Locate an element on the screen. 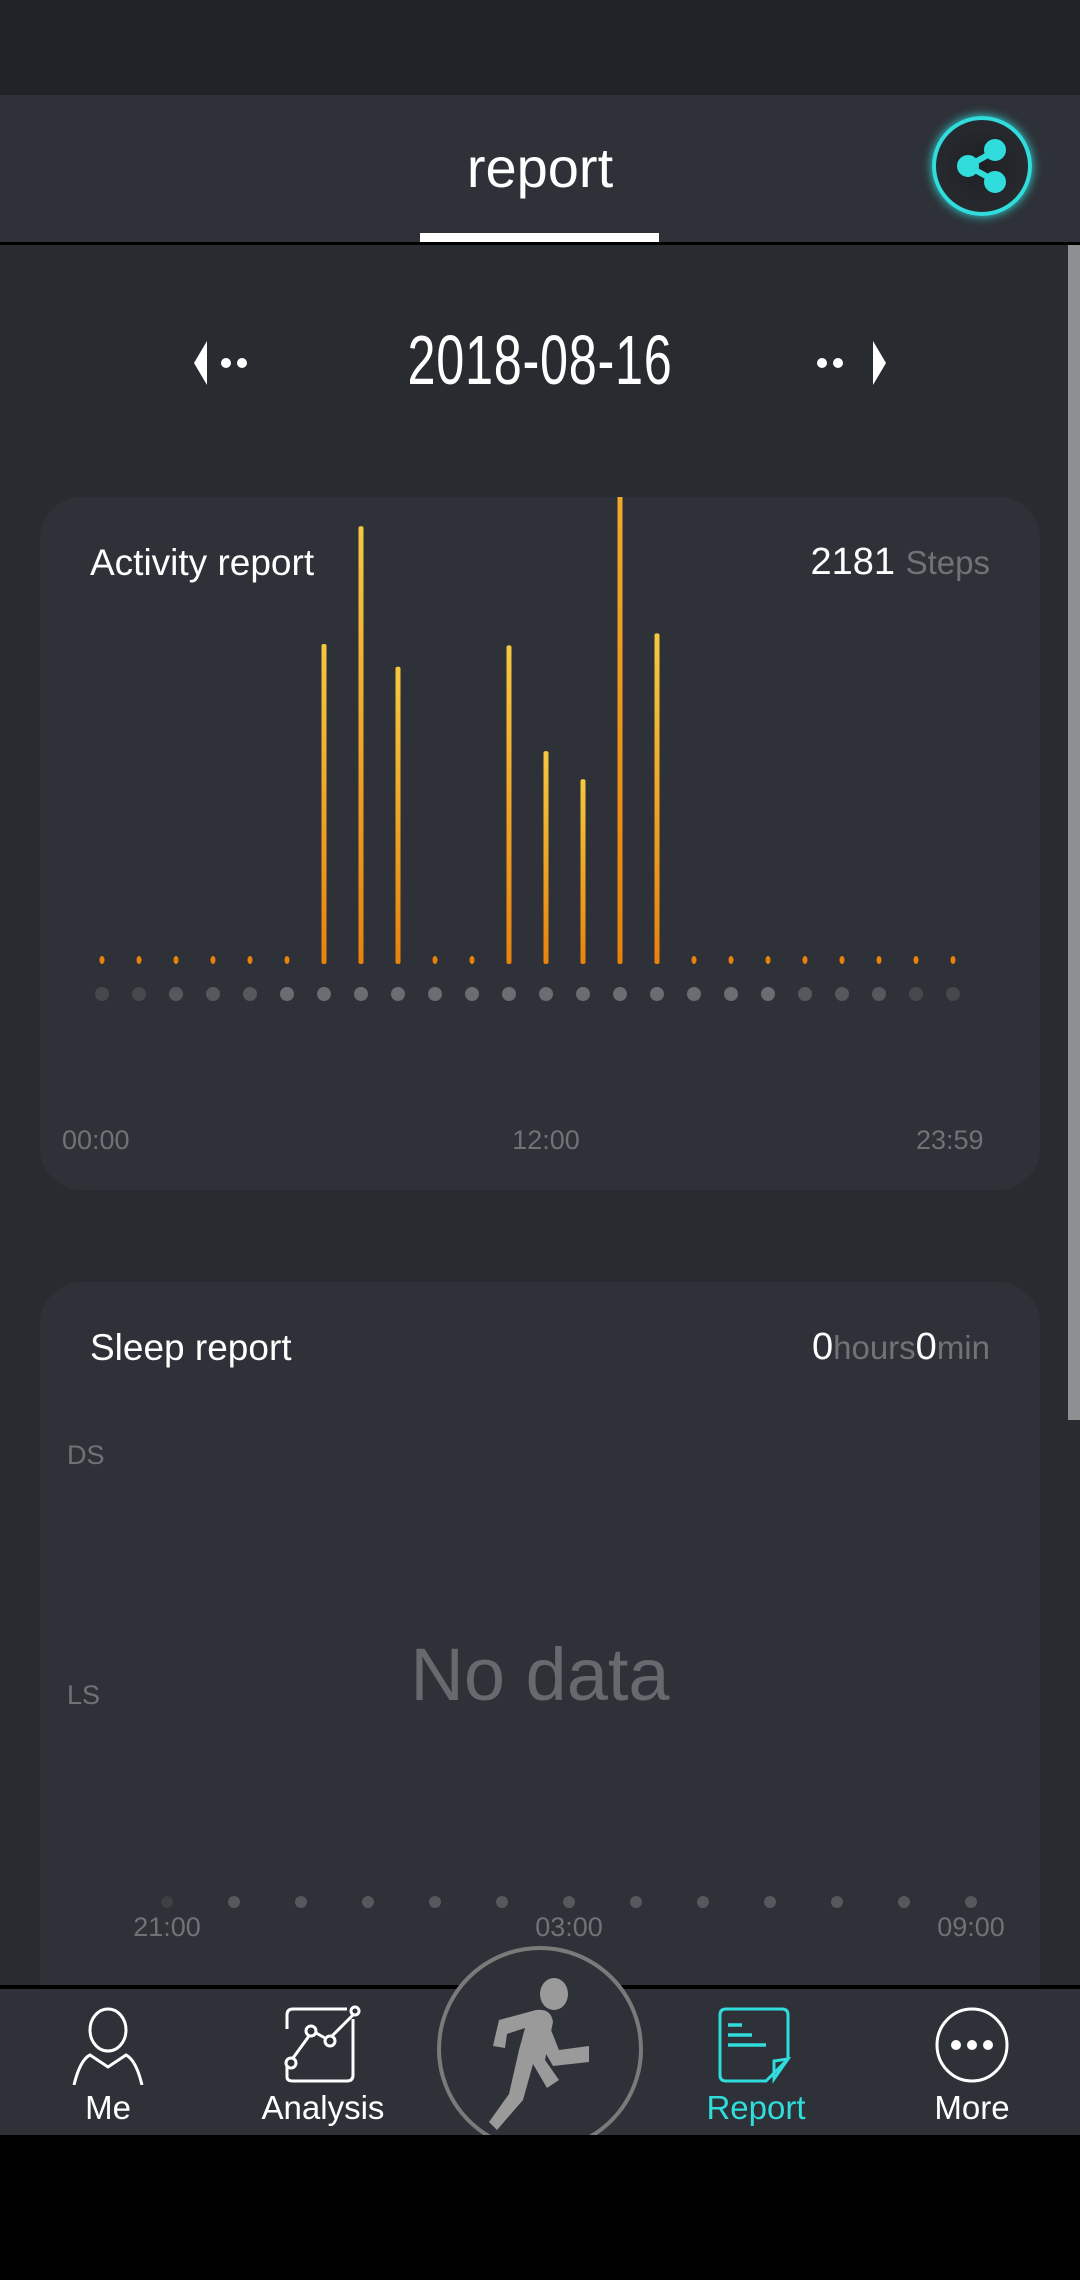 The width and height of the screenshot is (1080, 2280). status-bar is located at coordinates (540, 47).